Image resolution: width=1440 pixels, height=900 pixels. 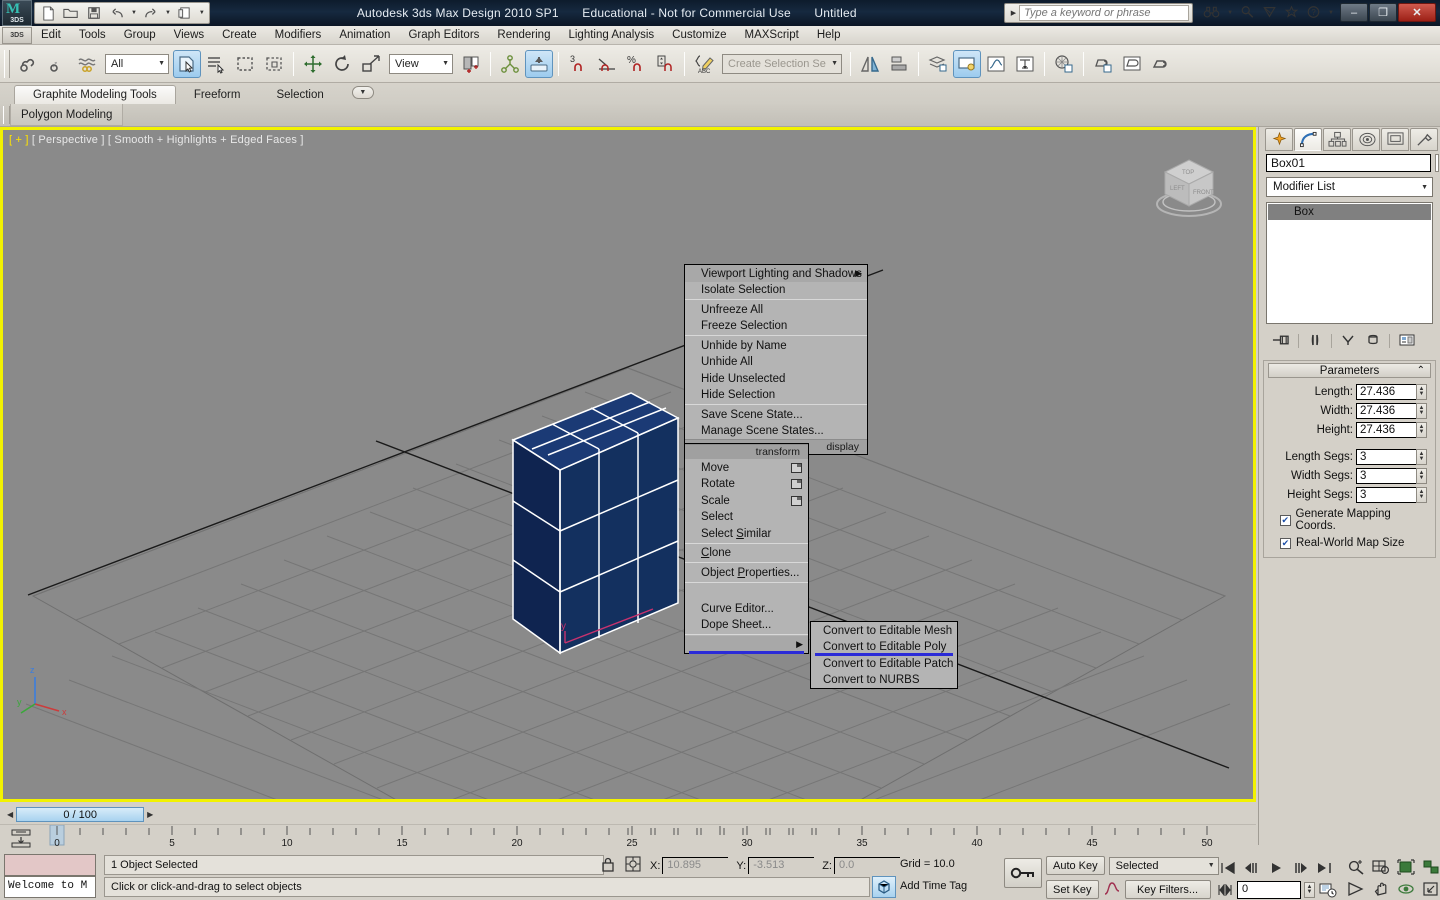 I want to click on menu-item-graph-editors: Graph Editors, so click(x=443, y=35).